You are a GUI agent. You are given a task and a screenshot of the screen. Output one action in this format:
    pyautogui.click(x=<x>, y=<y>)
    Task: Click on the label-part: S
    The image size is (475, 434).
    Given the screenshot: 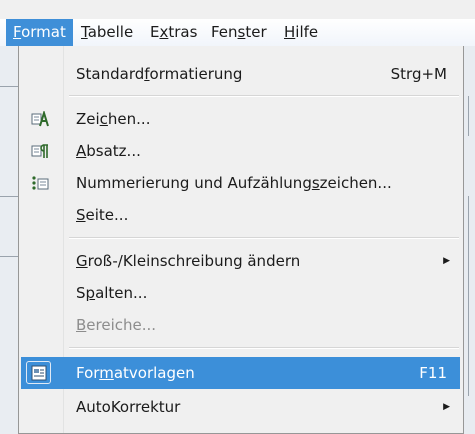 What is the action you would take?
    pyautogui.click(x=81, y=293)
    